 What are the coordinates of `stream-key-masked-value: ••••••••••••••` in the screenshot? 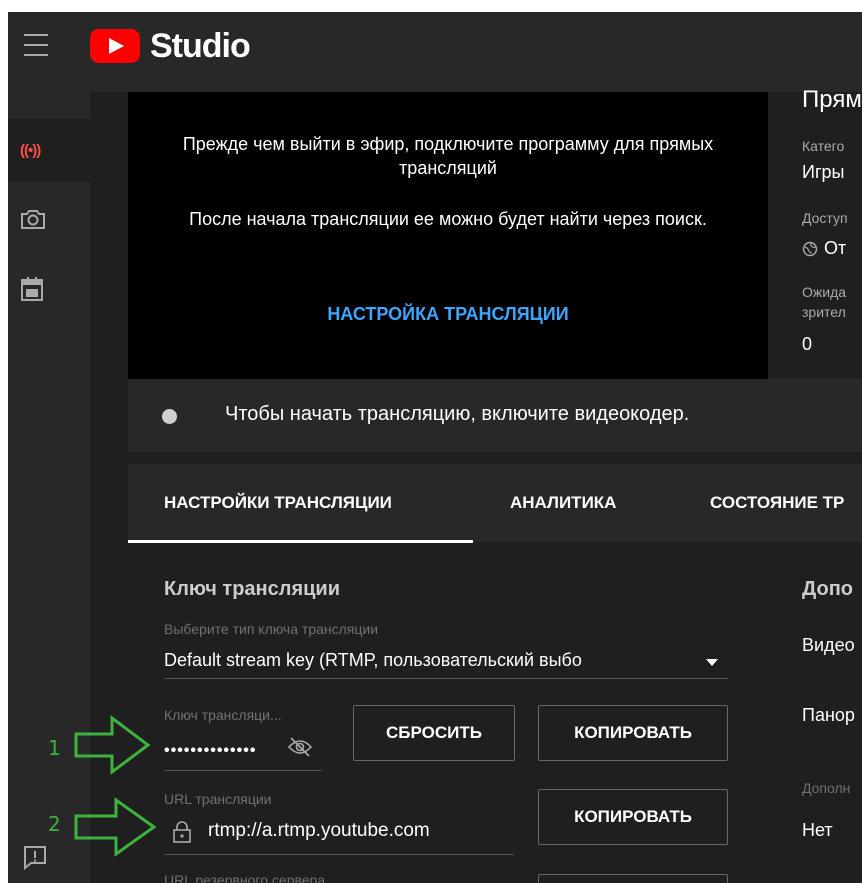 It's located at (210, 750).